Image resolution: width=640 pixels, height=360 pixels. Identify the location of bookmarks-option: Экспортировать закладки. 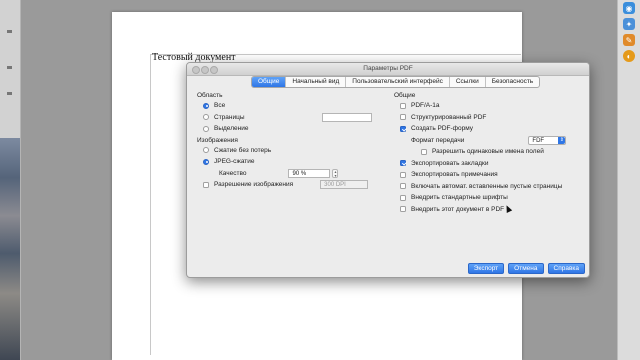
(489, 164).